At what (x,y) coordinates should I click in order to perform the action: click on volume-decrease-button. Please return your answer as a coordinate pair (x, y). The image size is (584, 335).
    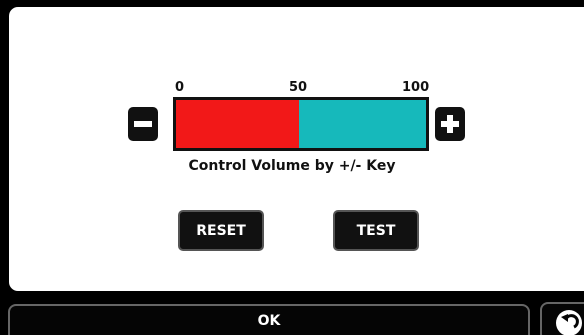
    Looking at the image, I should click on (143, 124).